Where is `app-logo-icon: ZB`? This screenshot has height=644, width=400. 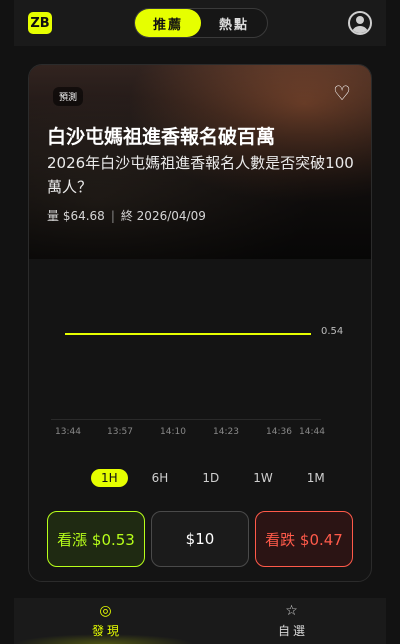
app-logo-icon: ZB is located at coordinates (40, 23).